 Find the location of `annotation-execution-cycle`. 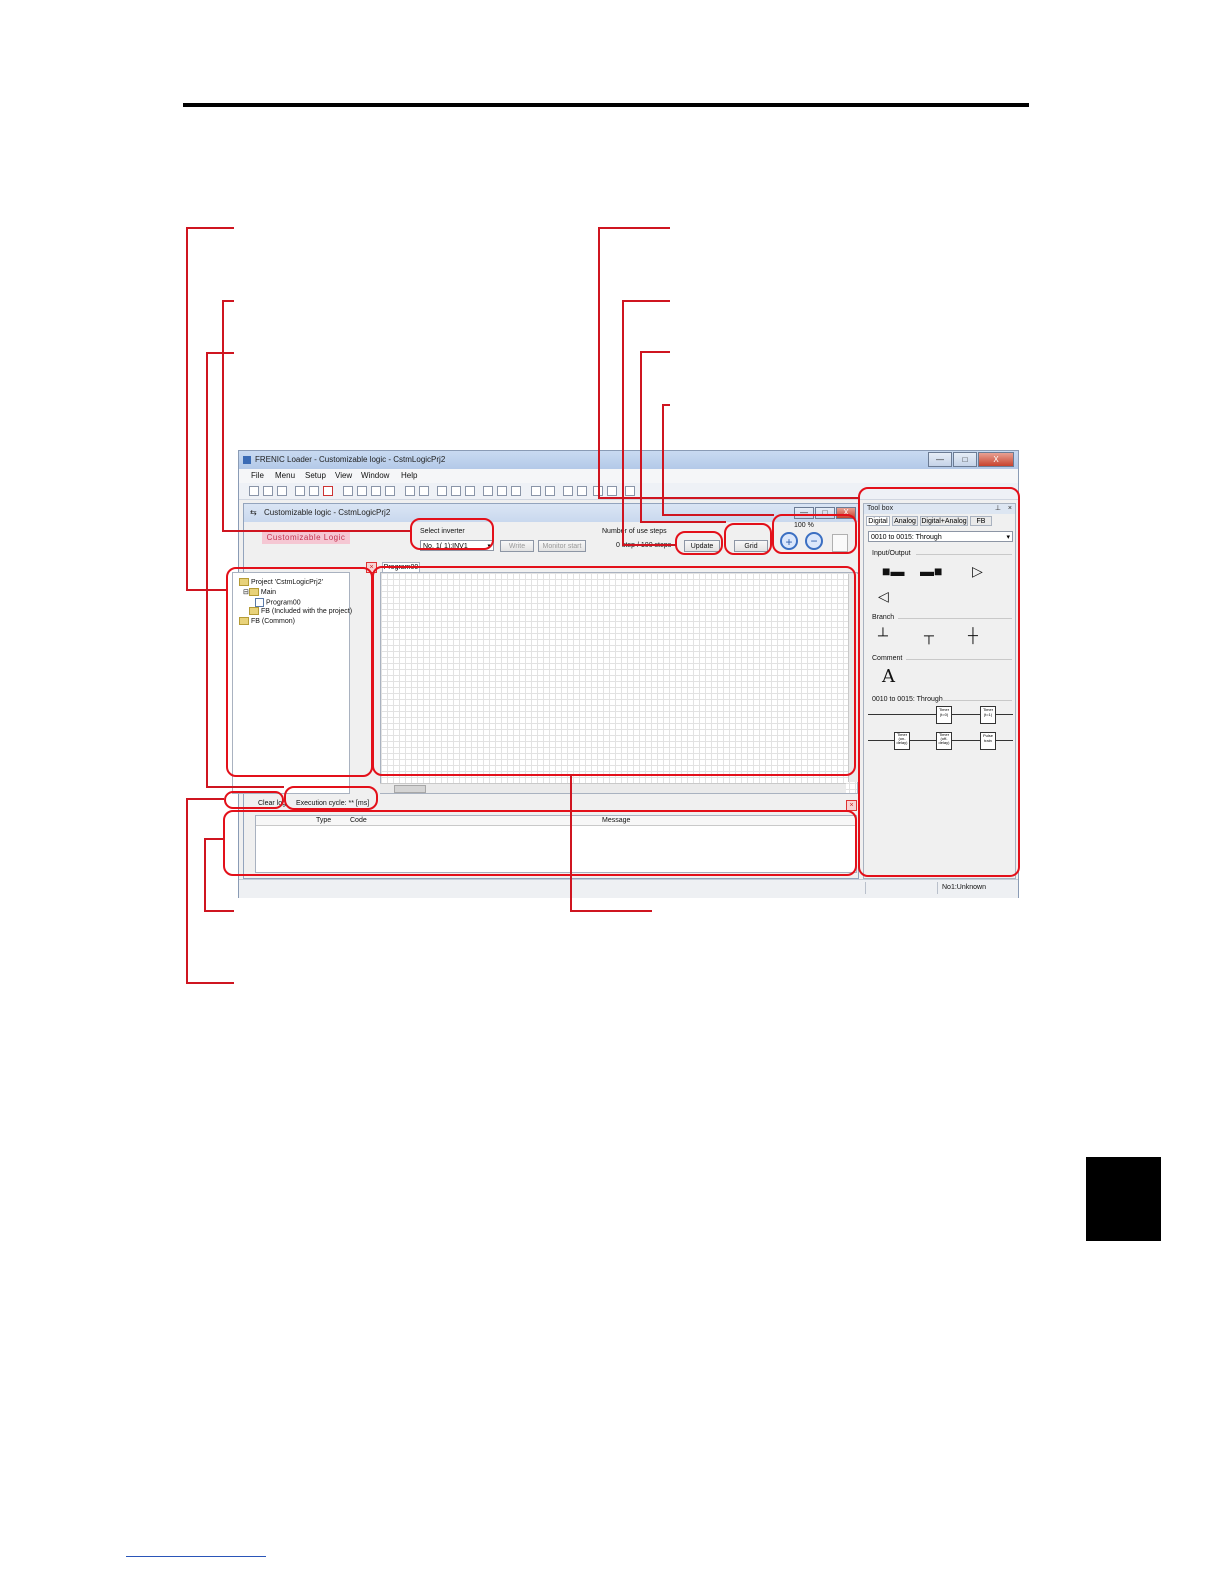

annotation-execution-cycle is located at coordinates (331, 798).